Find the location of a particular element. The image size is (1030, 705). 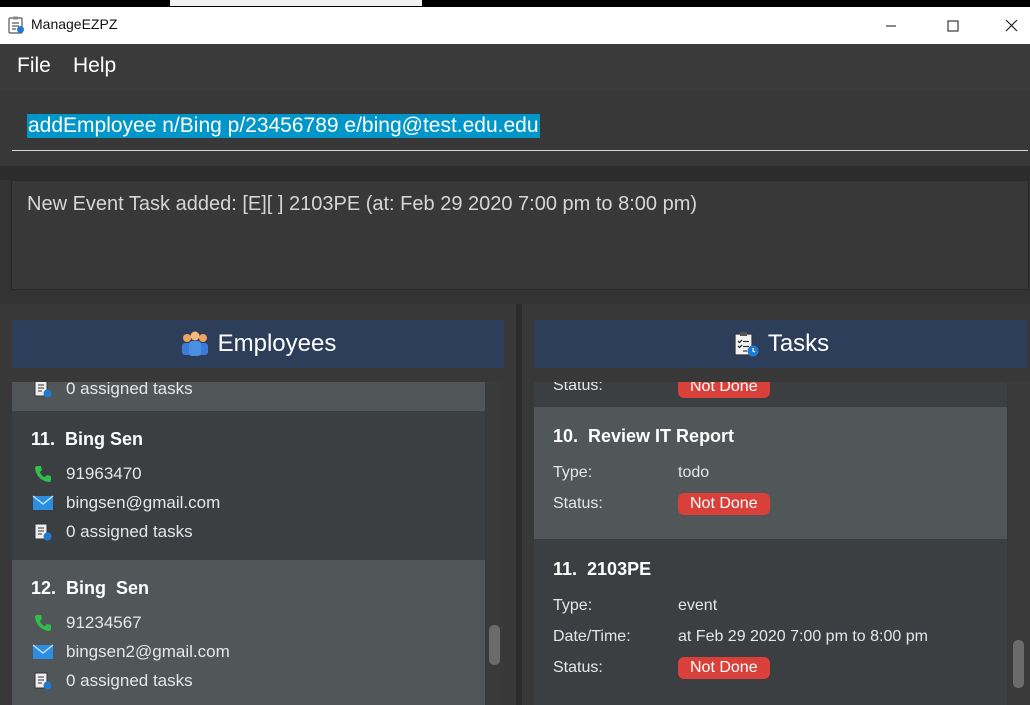

window-titlebar: ManageEZPZ is located at coordinates (515, 25).